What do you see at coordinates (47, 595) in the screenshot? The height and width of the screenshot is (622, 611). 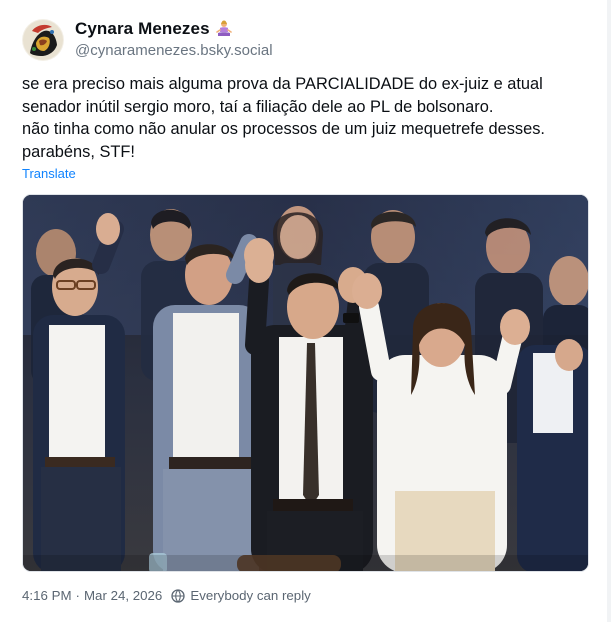 I see `post-time: 4:16 PM` at bounding box center [47, 595].